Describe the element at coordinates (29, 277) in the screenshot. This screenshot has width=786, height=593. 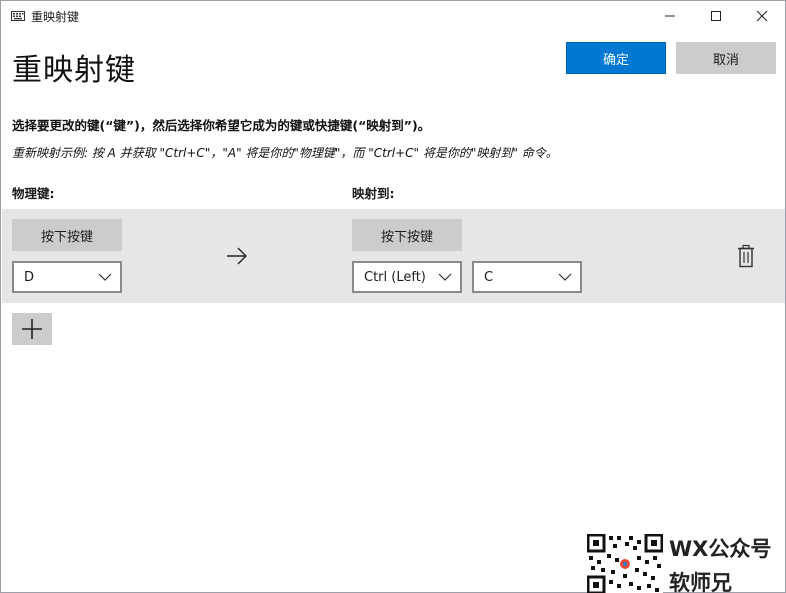
I see `physical-key-value: D` at that location.